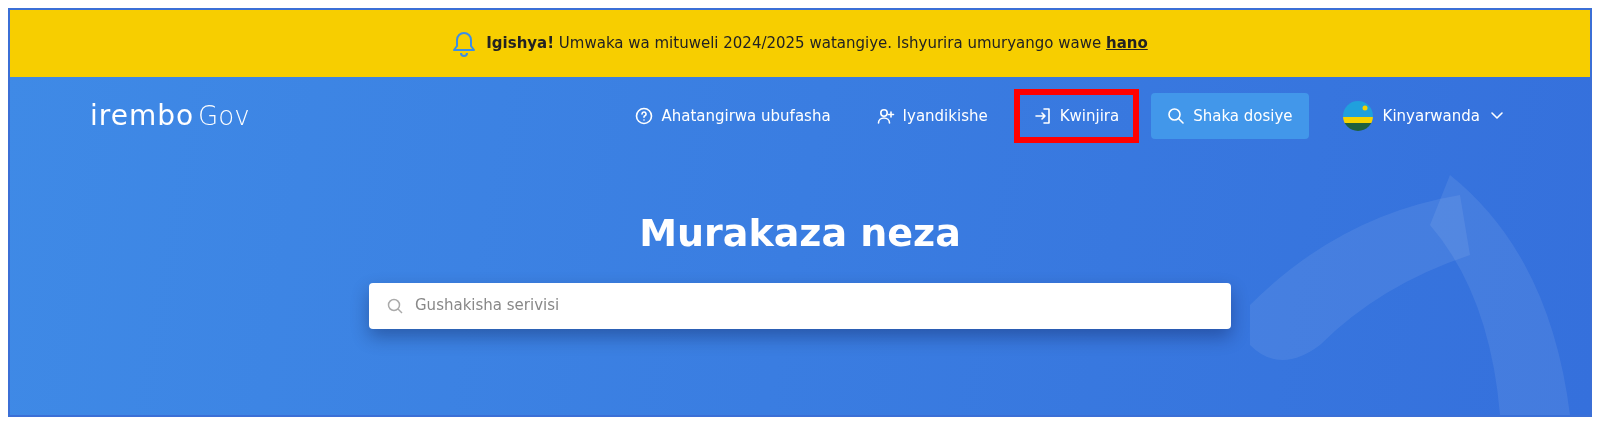 This screenshot has height=427, width=1600. Describe the element at coordinates (1230, 116) in the screenshot. I see `search-button: Shaka dosiye` at that location.